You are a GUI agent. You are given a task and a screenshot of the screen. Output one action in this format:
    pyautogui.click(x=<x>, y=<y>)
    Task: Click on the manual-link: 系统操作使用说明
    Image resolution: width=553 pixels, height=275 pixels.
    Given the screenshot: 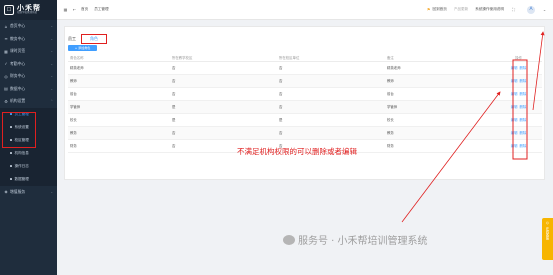 What is the action you would take?
    pyautogui.click(x=489, y=9)
    